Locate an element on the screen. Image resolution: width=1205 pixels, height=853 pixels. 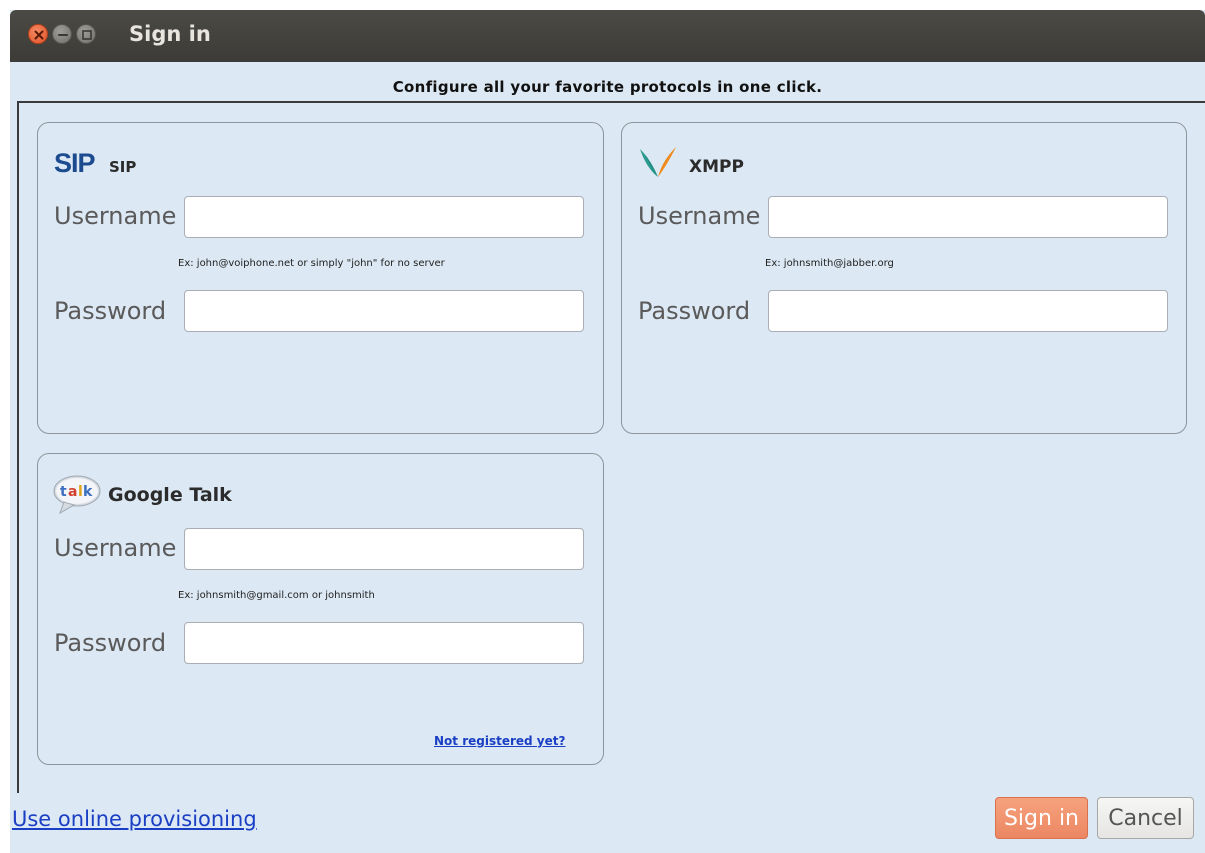
window-title: Sign in is located at coordinates (170, 34).